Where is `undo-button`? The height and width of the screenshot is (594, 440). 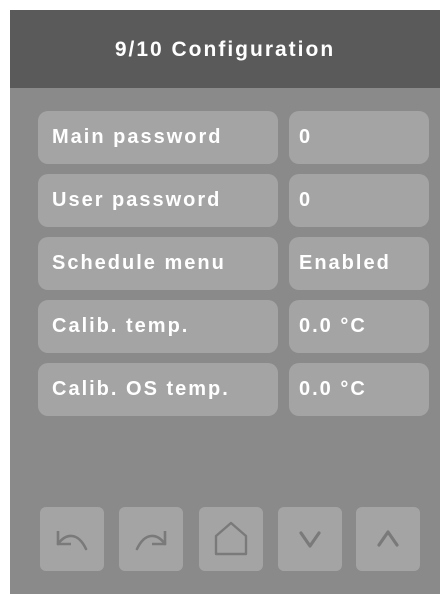
undo-button is located at coordinates (72, 539).